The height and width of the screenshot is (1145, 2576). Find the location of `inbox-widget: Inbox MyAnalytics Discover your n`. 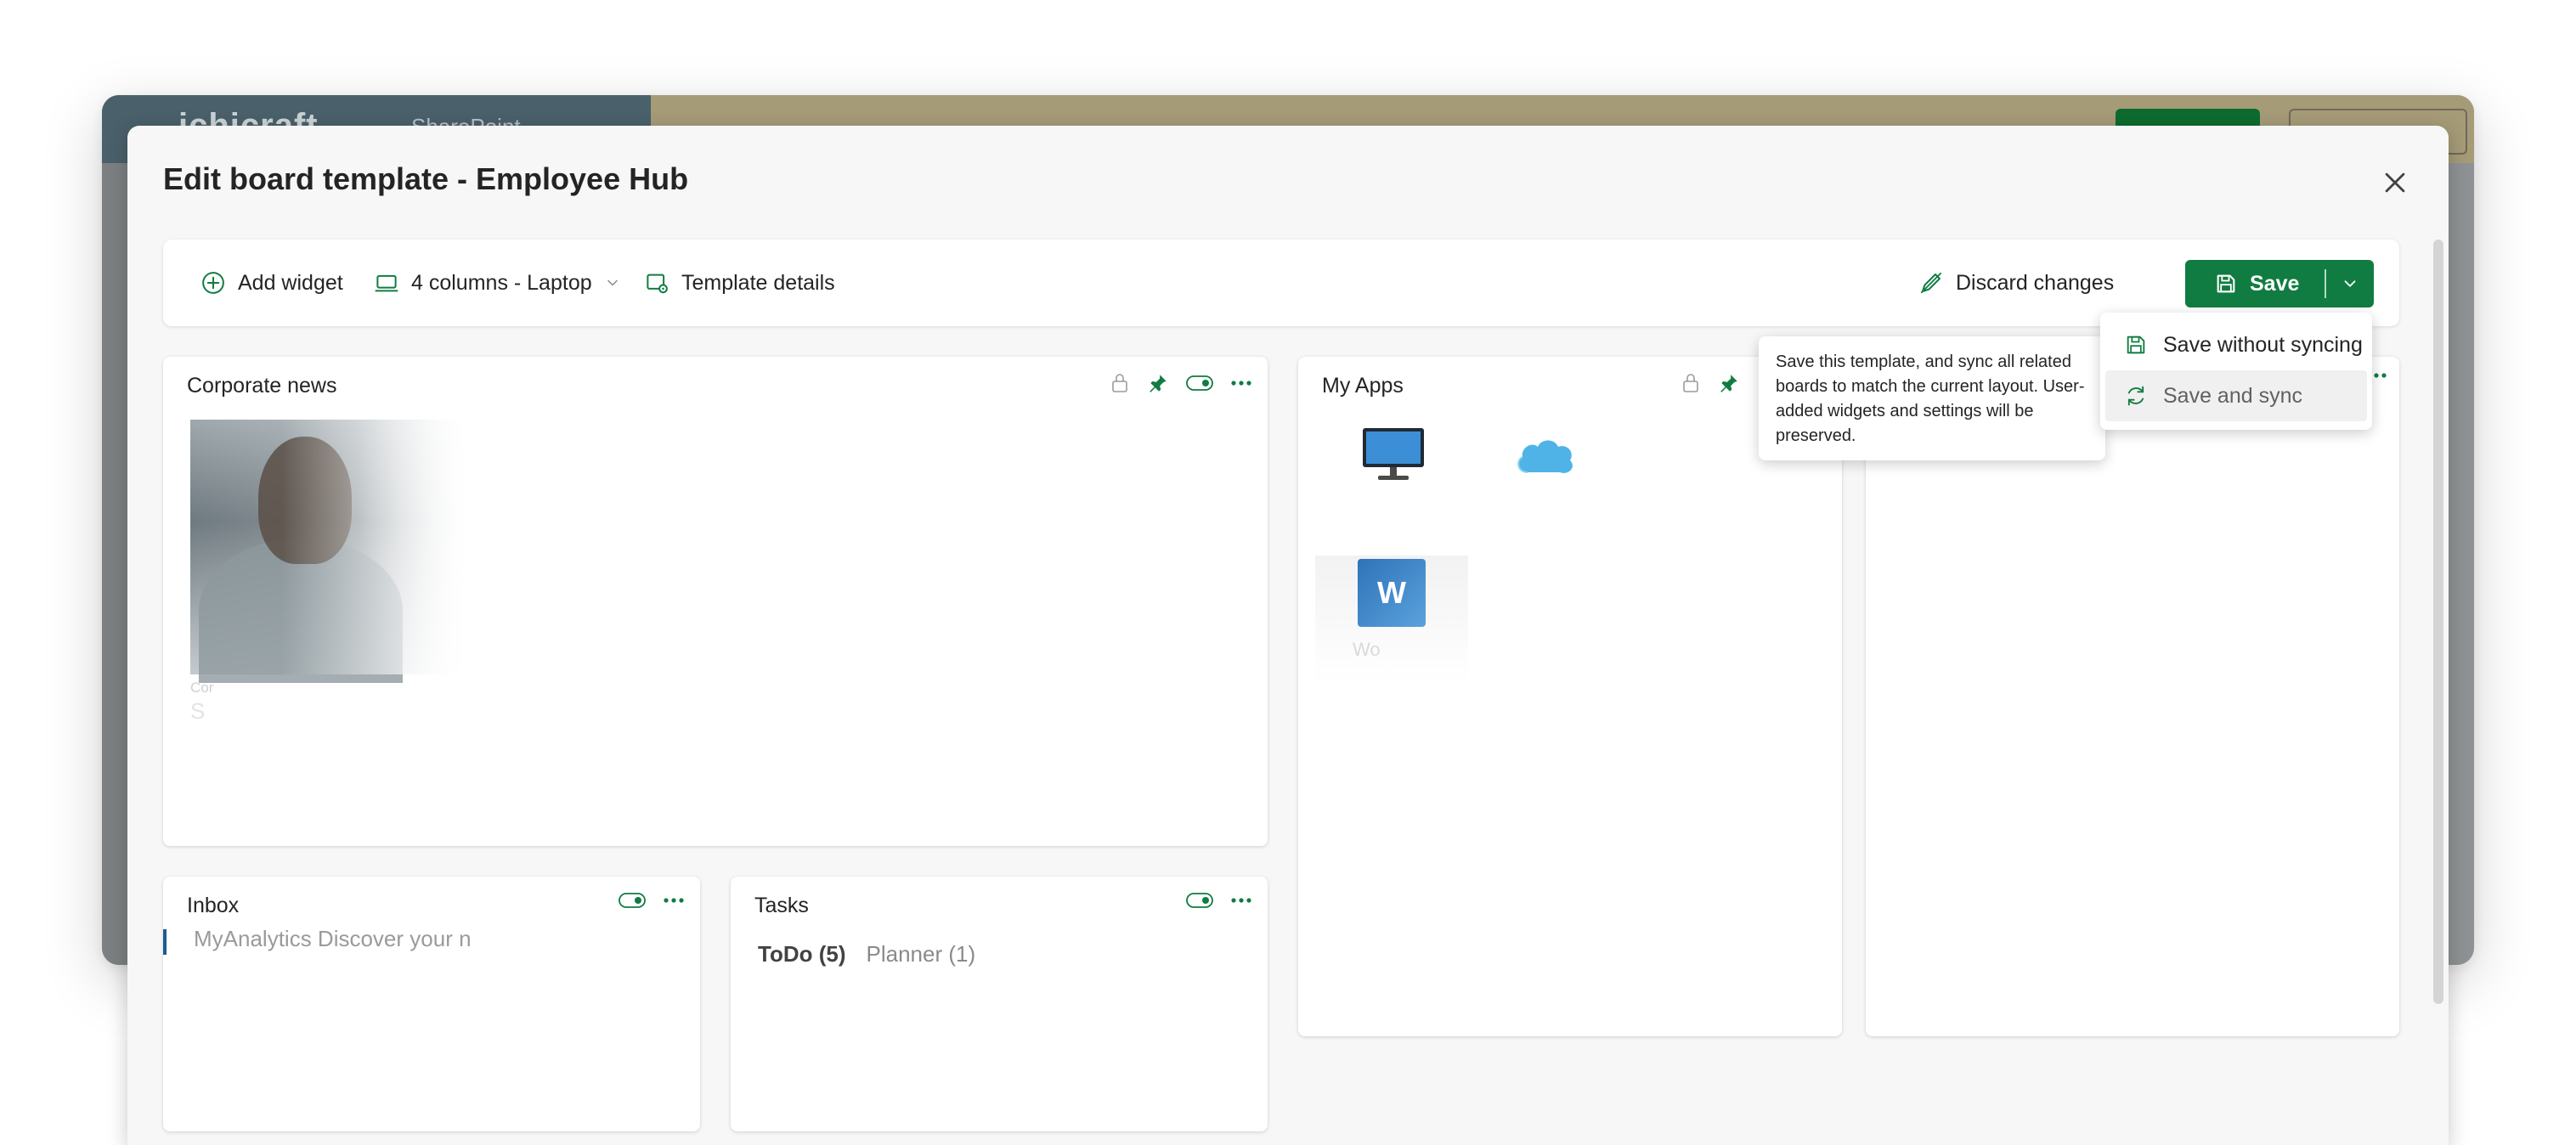

inbox-widget: Inbox MyAnalytics Discover your n is located at coordinates (431, 1004).